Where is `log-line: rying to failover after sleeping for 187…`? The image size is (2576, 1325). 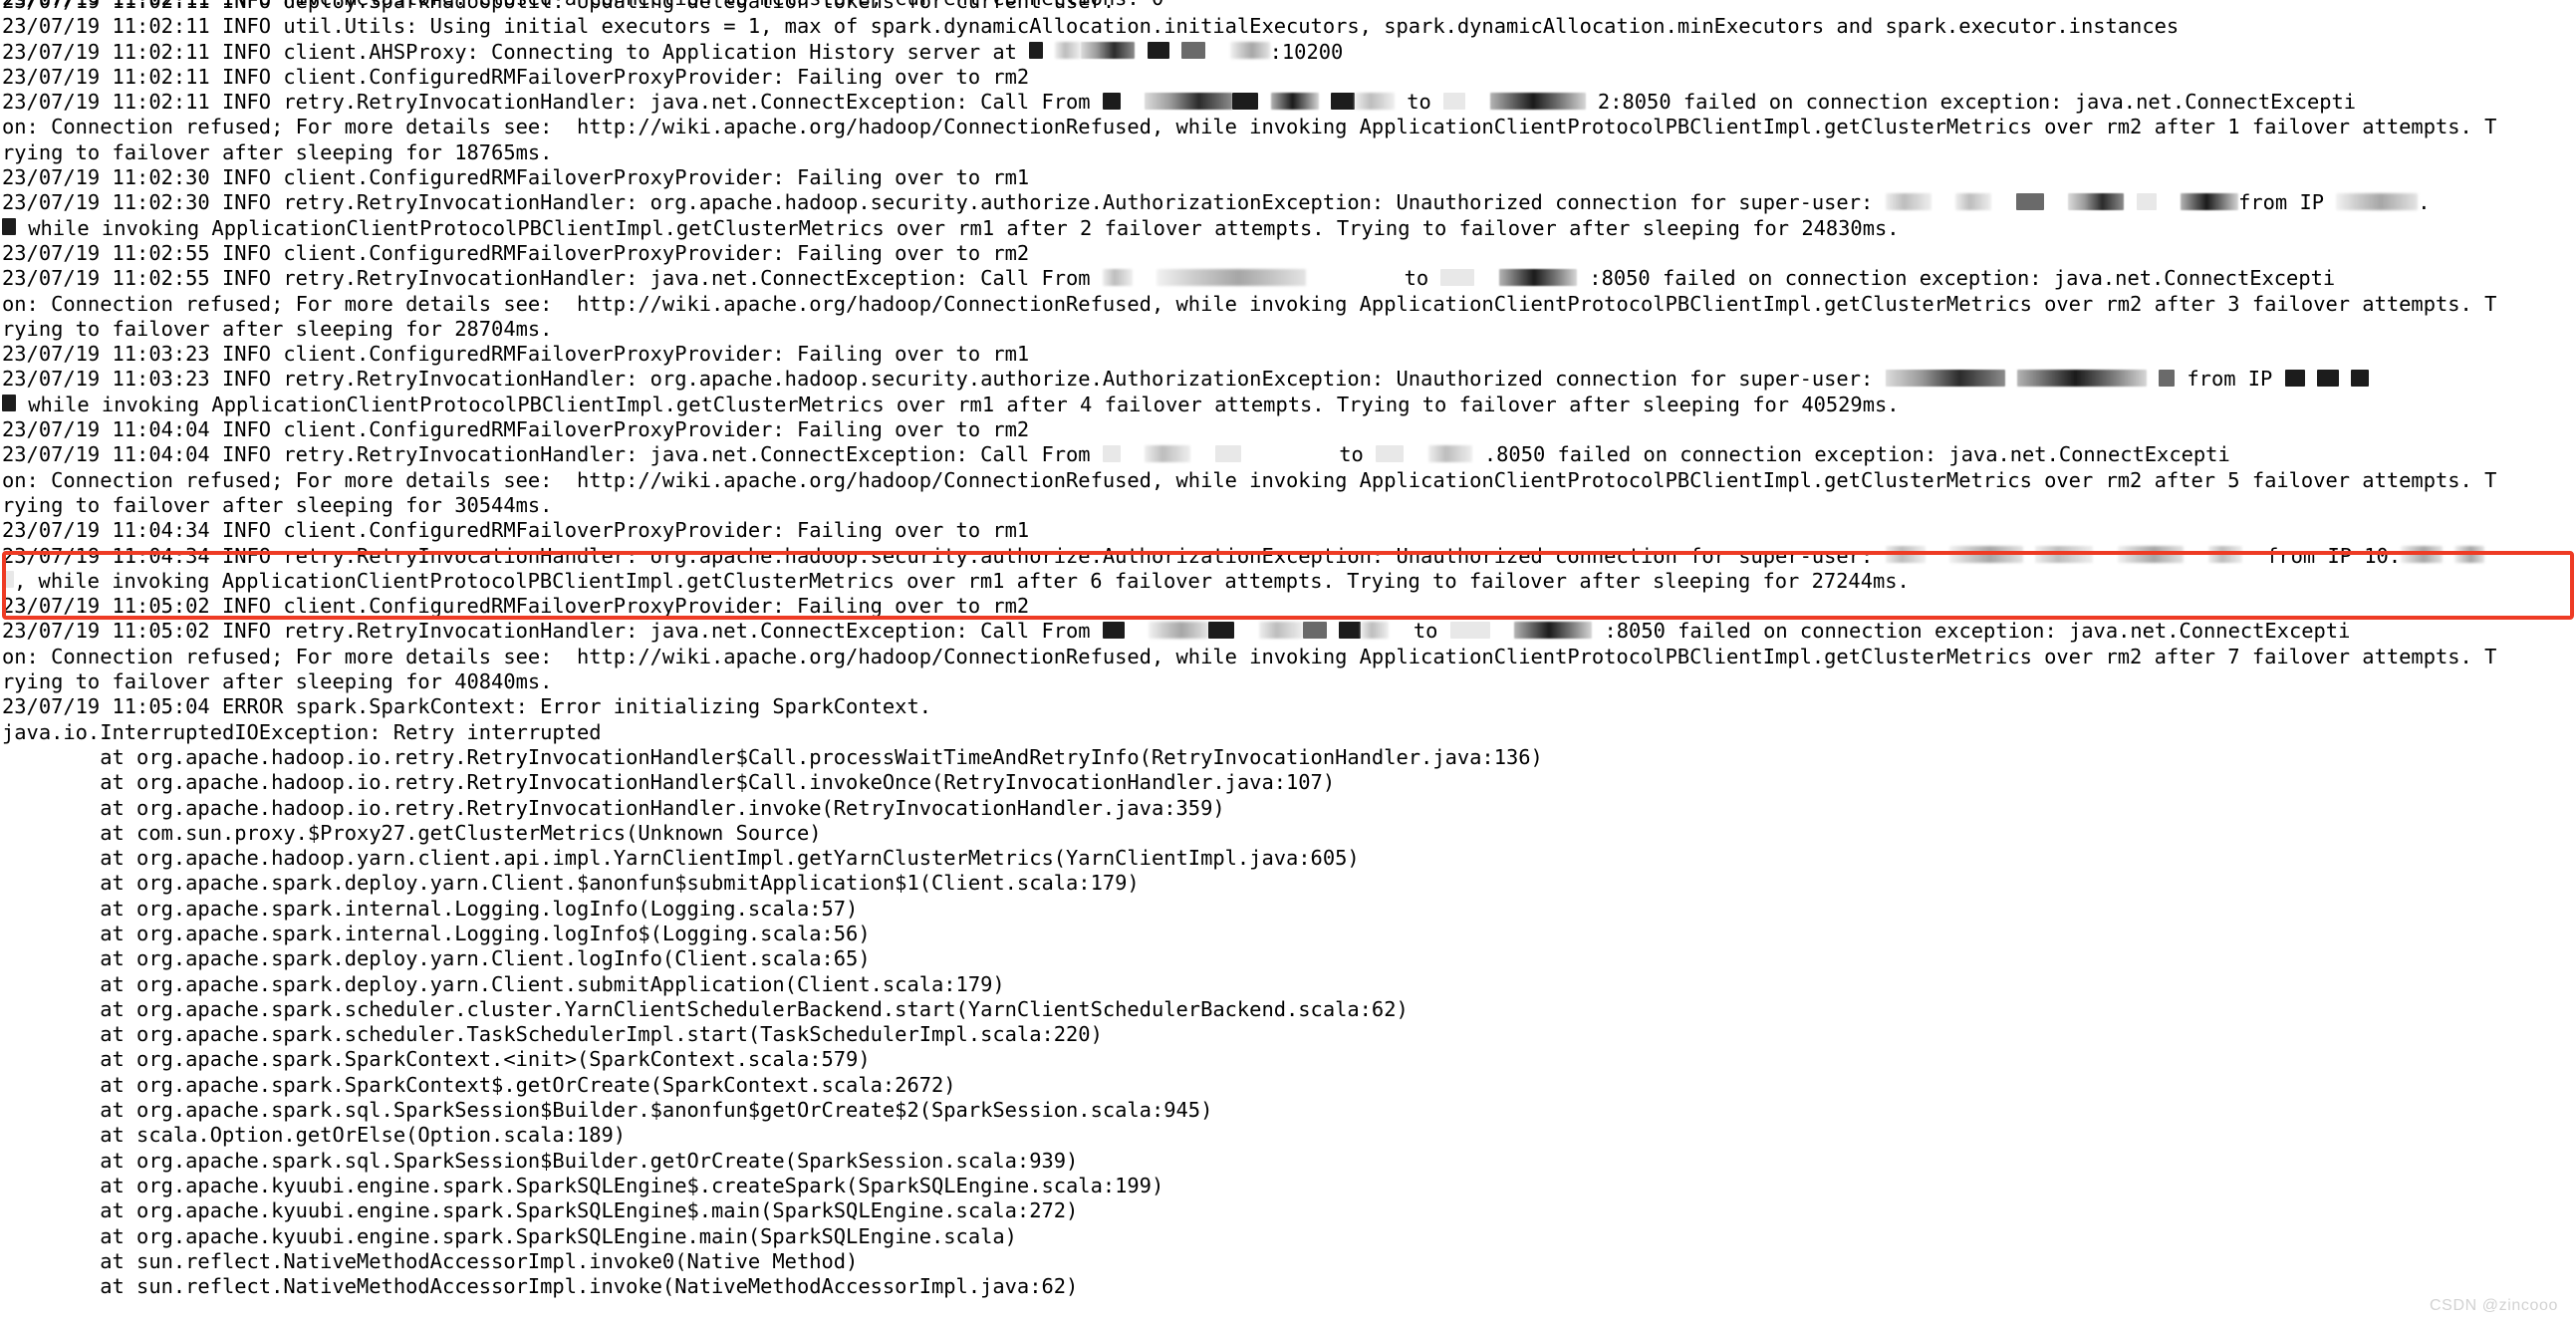 log-line: rying to failover after sleeping for 187… is located at coordinates (277, 151).